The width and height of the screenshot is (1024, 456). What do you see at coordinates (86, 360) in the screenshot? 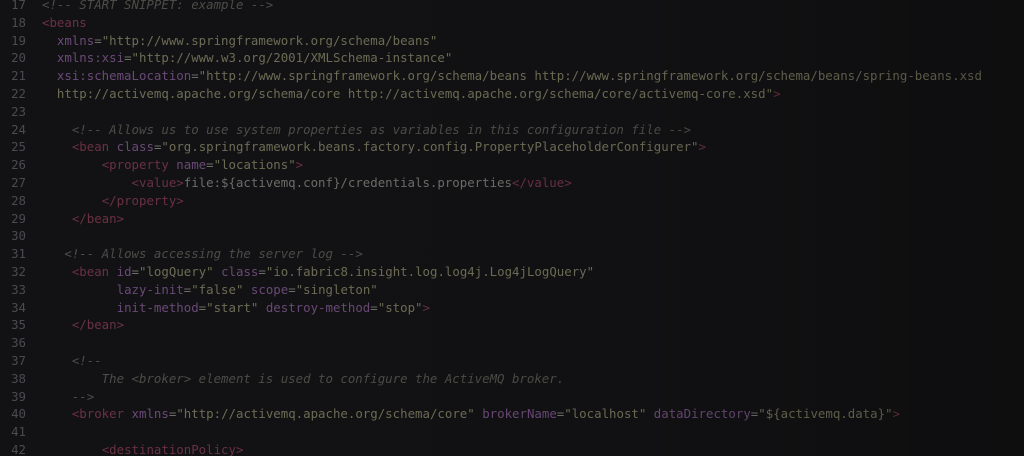
I see `code-token-comment: <!--` at bounding box center [86, 360].